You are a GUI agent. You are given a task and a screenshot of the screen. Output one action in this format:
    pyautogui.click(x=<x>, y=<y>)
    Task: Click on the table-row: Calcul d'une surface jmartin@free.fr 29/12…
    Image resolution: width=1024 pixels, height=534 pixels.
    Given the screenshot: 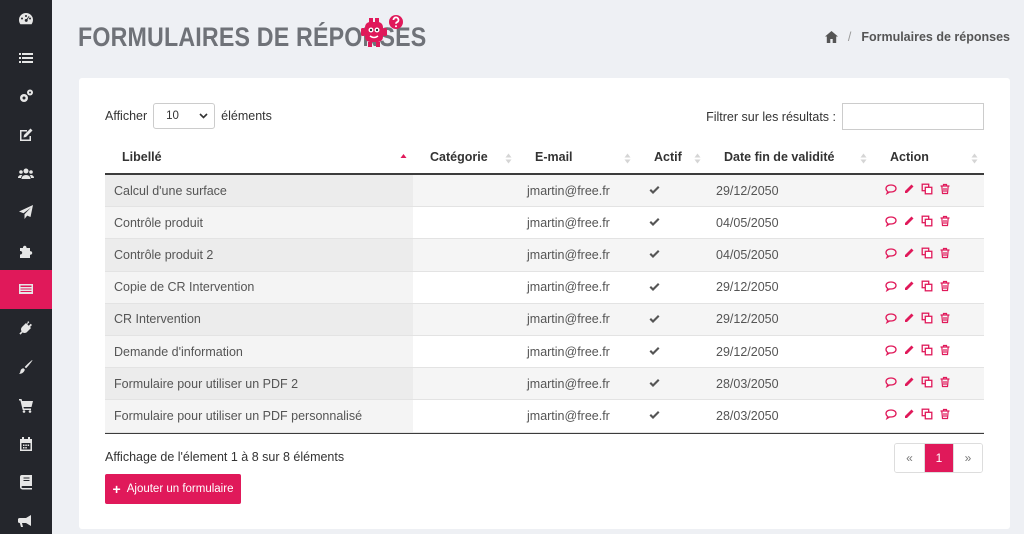 What is the action you would take?
    pyautogui.click(x=544, y=191)
    